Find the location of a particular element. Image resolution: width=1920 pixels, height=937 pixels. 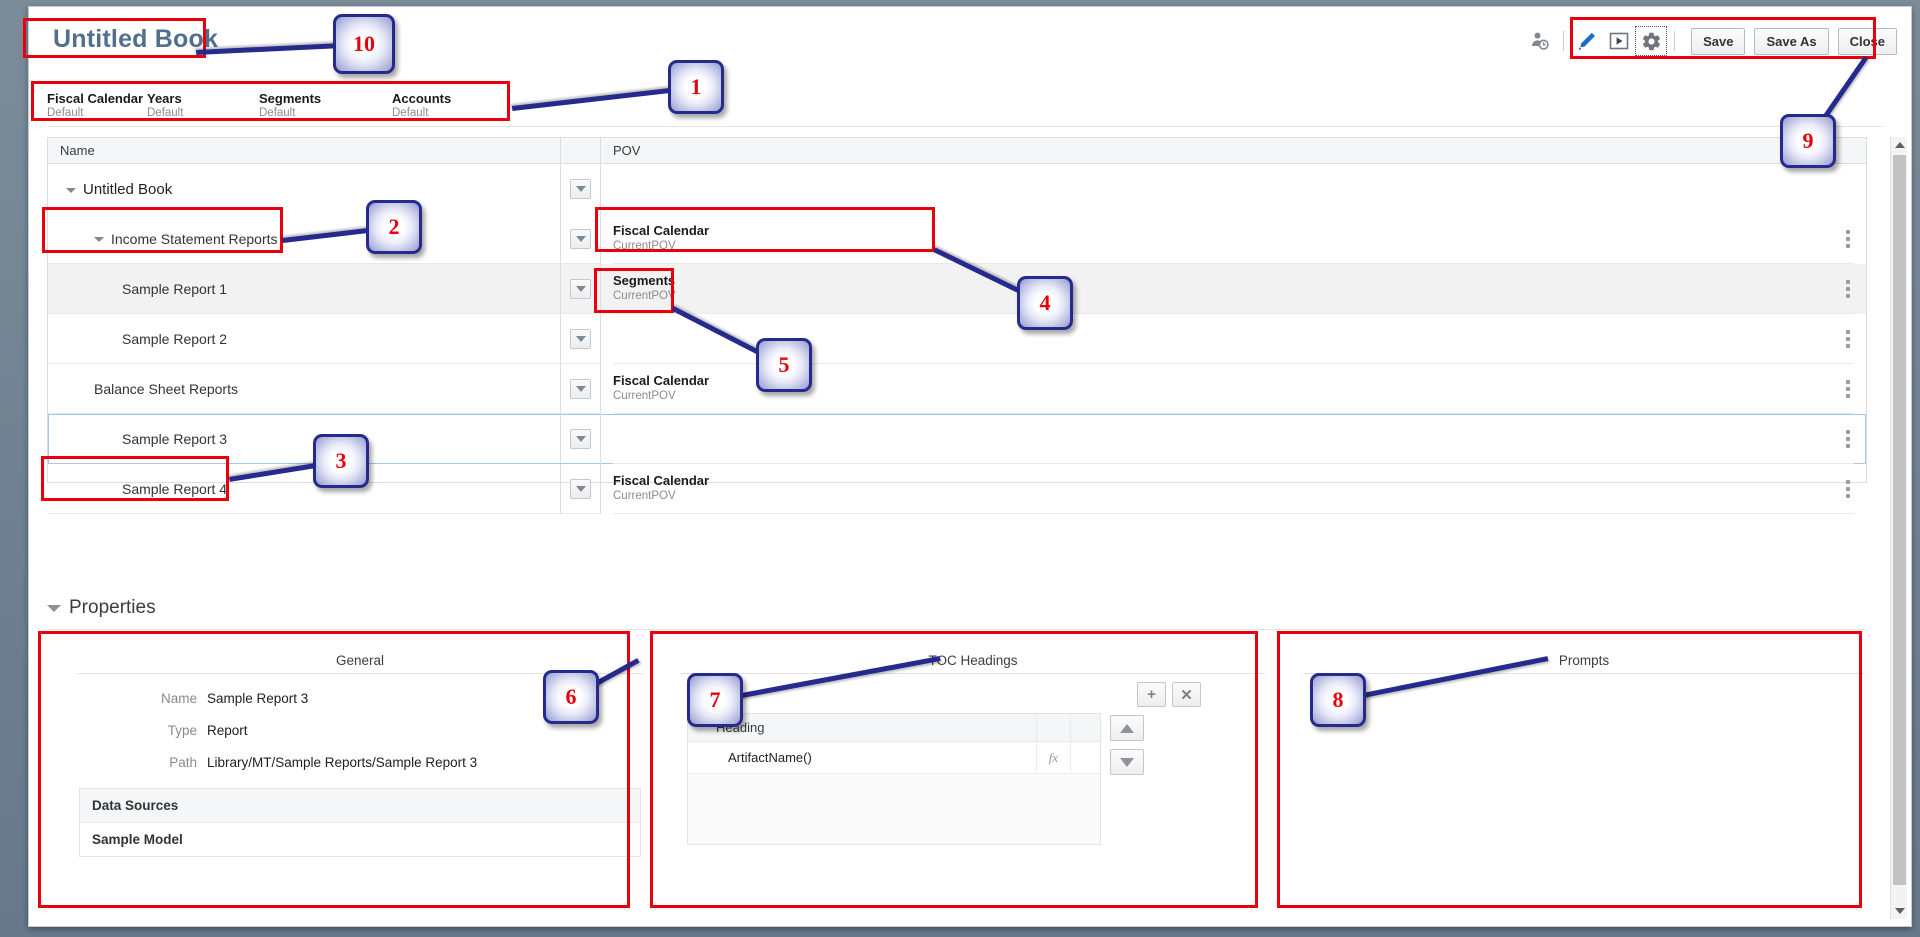

toc-table: Heading ArtifactName() fx is located at coordinates (894, 779).